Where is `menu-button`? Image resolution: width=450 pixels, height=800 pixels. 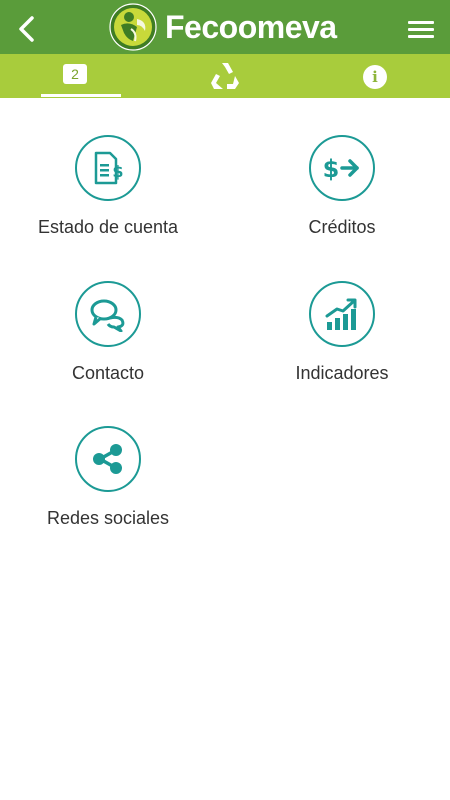 menu-button is located at coordinates (421, 29).